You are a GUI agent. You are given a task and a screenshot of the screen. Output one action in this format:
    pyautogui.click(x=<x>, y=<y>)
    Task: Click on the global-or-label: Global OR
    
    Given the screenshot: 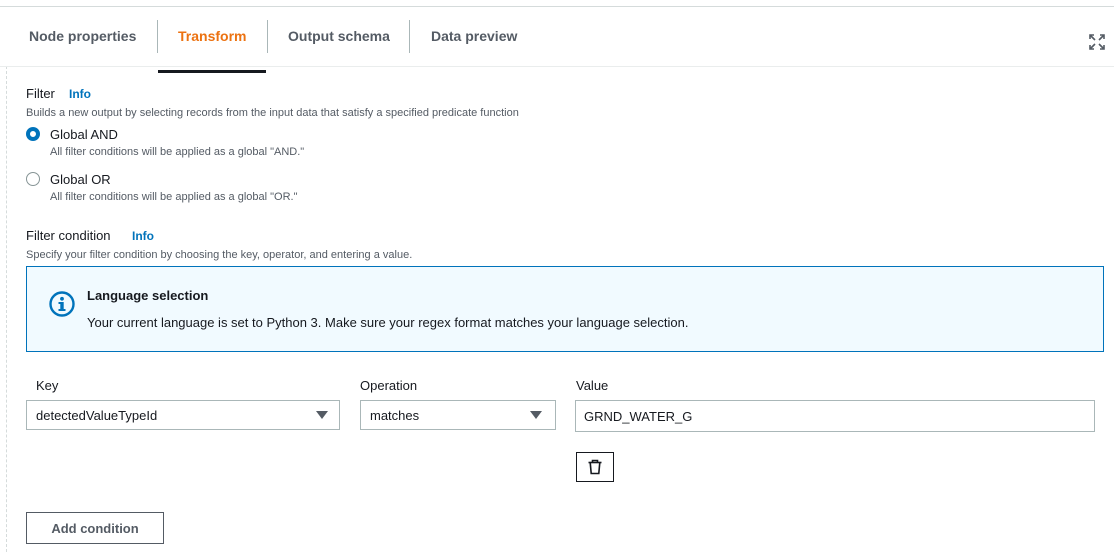 What is the action you would take?
    pyautogui.click(x=80, y=179)
    